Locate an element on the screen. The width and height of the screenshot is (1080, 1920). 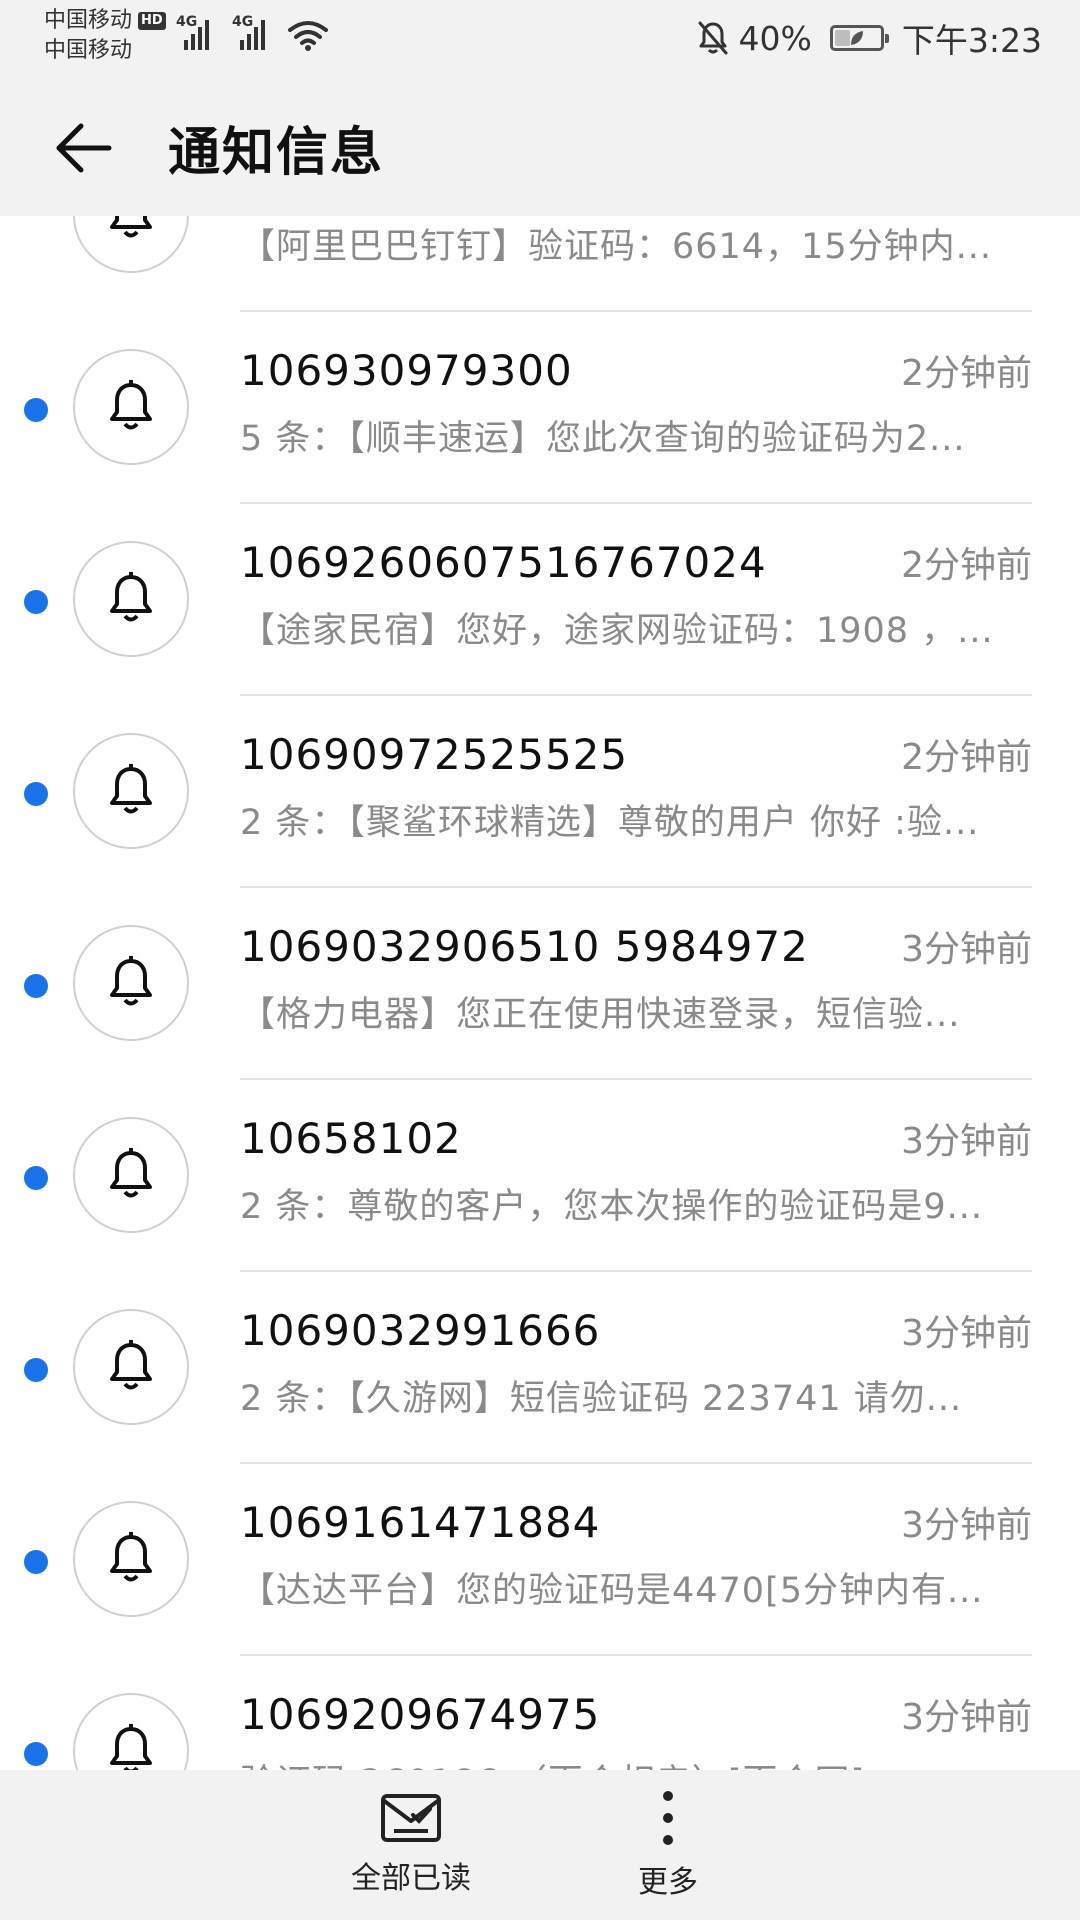
back-button is located at coordinates (83, 148).